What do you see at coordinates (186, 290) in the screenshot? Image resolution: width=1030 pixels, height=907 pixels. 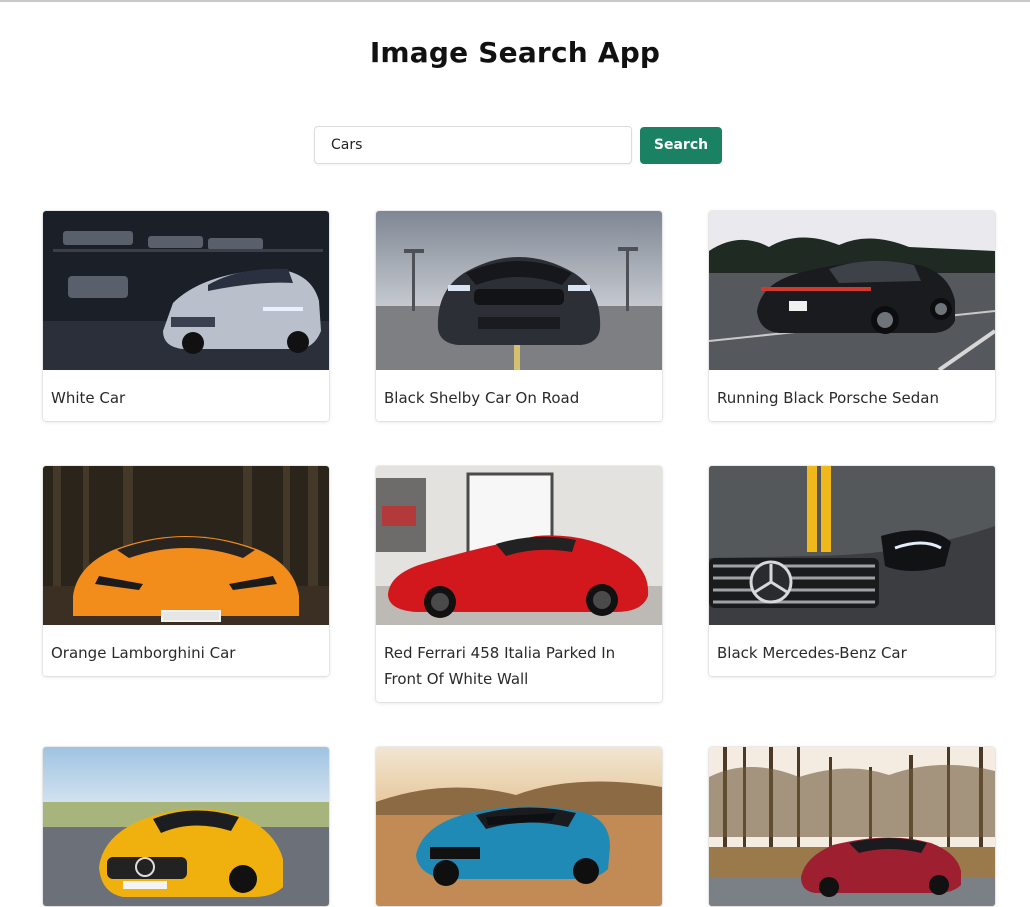 I see `white-car-photo` at bounding box center [186, 290].